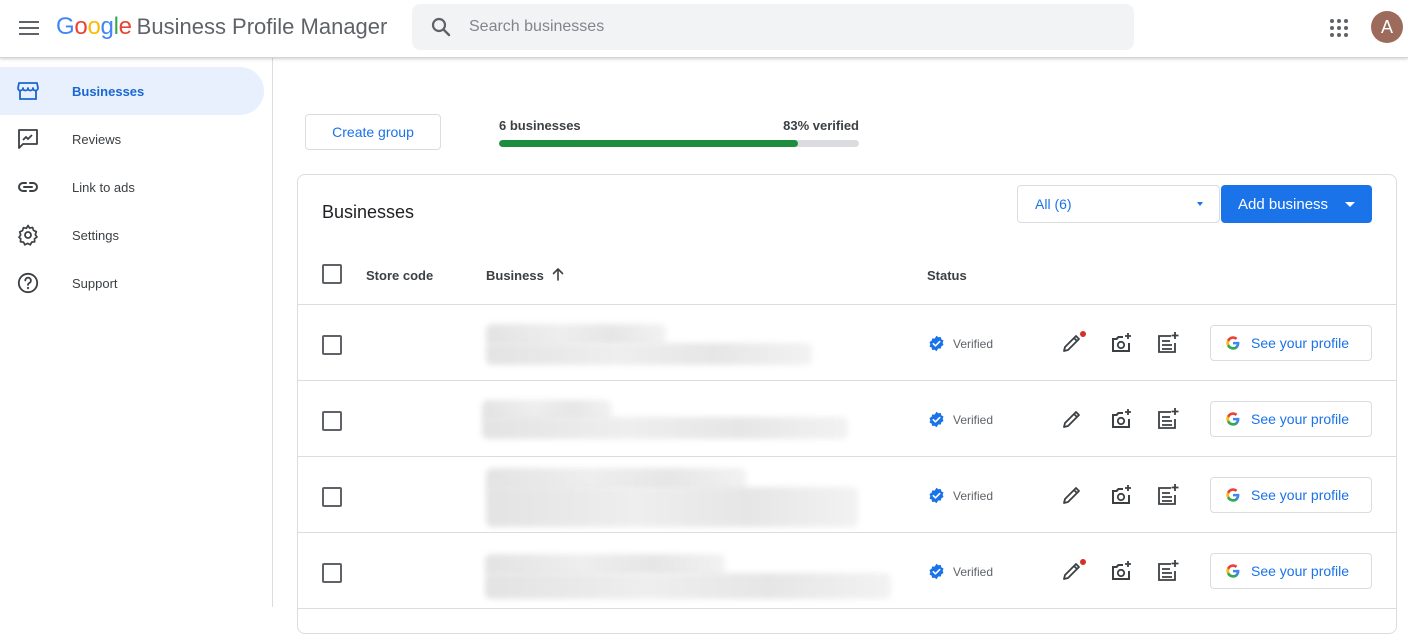 The width and height of the screenshot is (1408, 634). What do you see at coordinates (1118, 204) in the screenshot?
I see `business-filter-select: All (6)` at bounding box center [1118, 204].